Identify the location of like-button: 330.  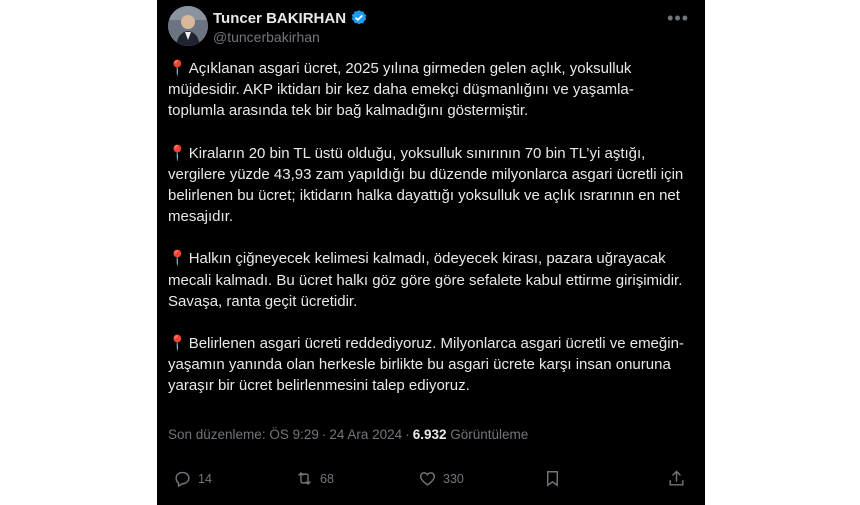
(441, 478).